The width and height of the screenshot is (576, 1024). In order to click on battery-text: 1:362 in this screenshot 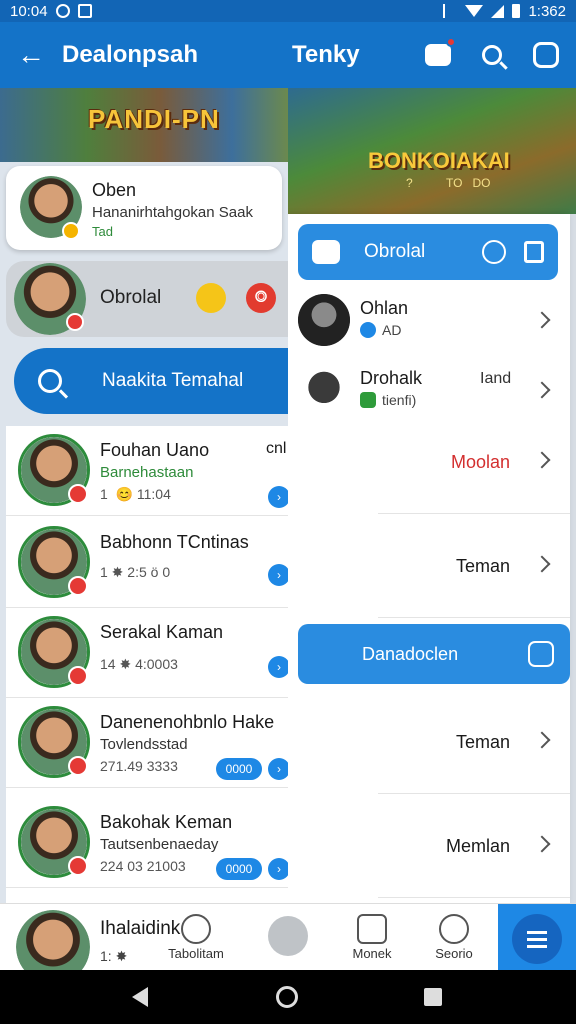, I will do `click(547, 11)`.